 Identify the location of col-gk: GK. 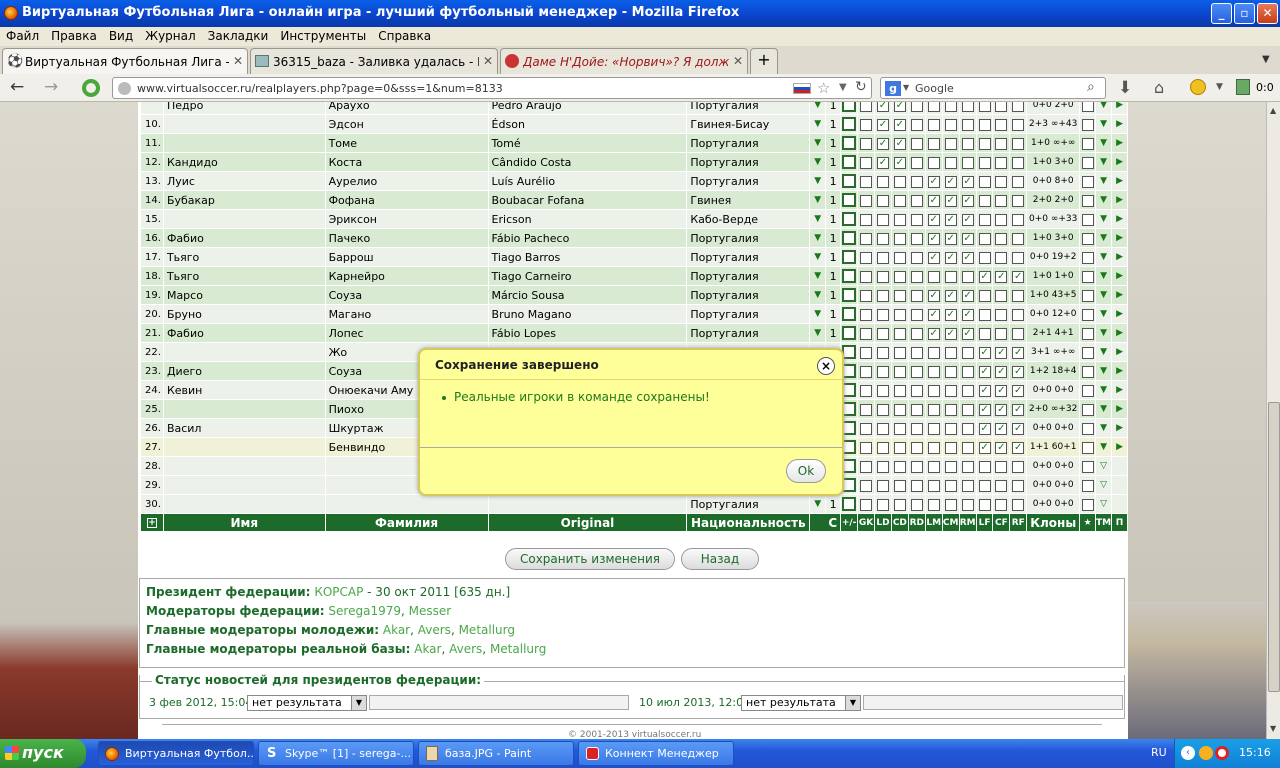
(866, 522).